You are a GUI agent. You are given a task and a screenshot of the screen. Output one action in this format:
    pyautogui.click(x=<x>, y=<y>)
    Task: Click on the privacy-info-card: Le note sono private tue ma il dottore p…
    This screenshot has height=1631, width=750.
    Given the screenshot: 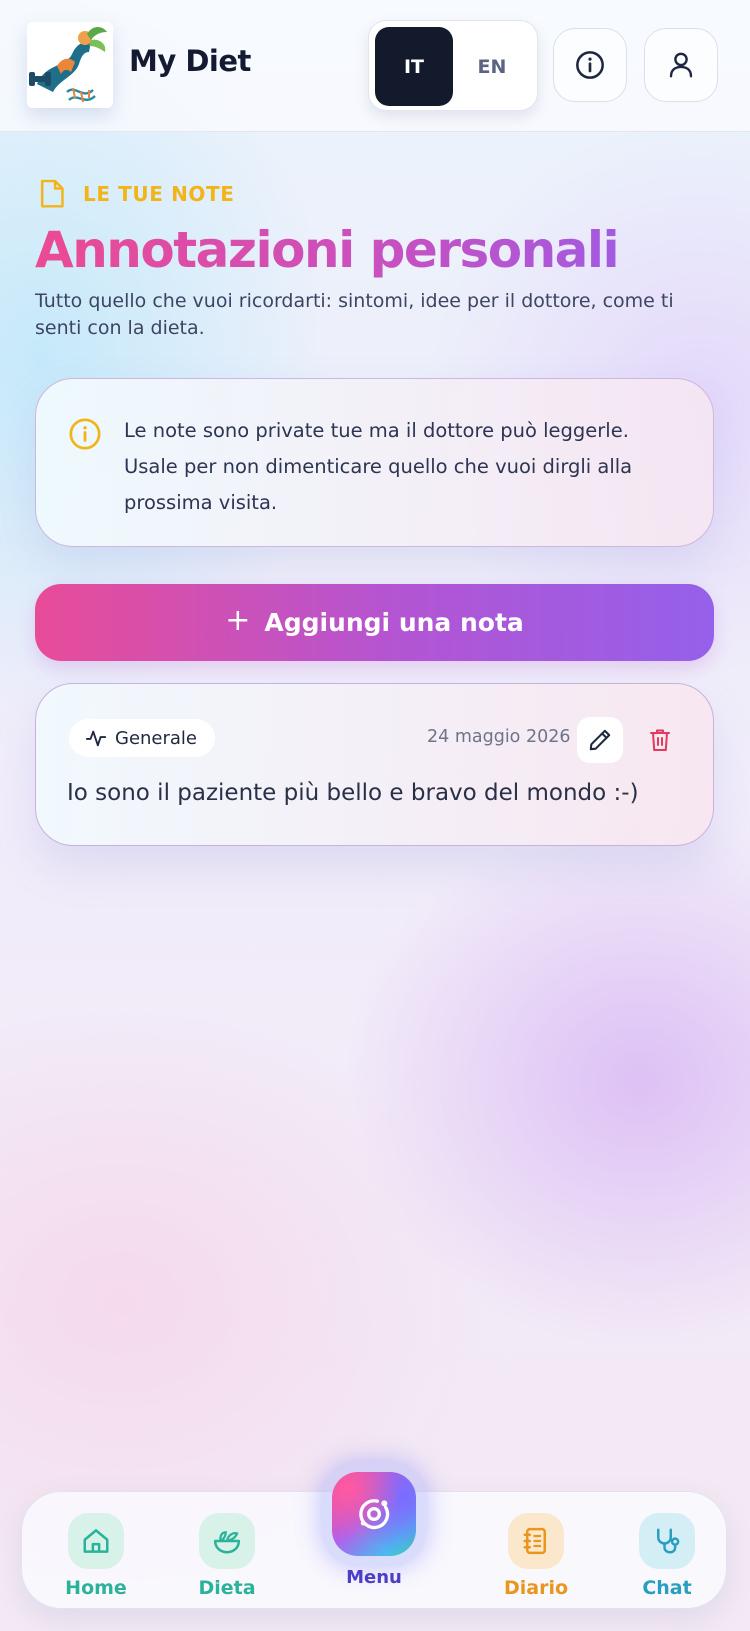 What is the action you would take?
    pyautogui.click(x=374, y=462)
    